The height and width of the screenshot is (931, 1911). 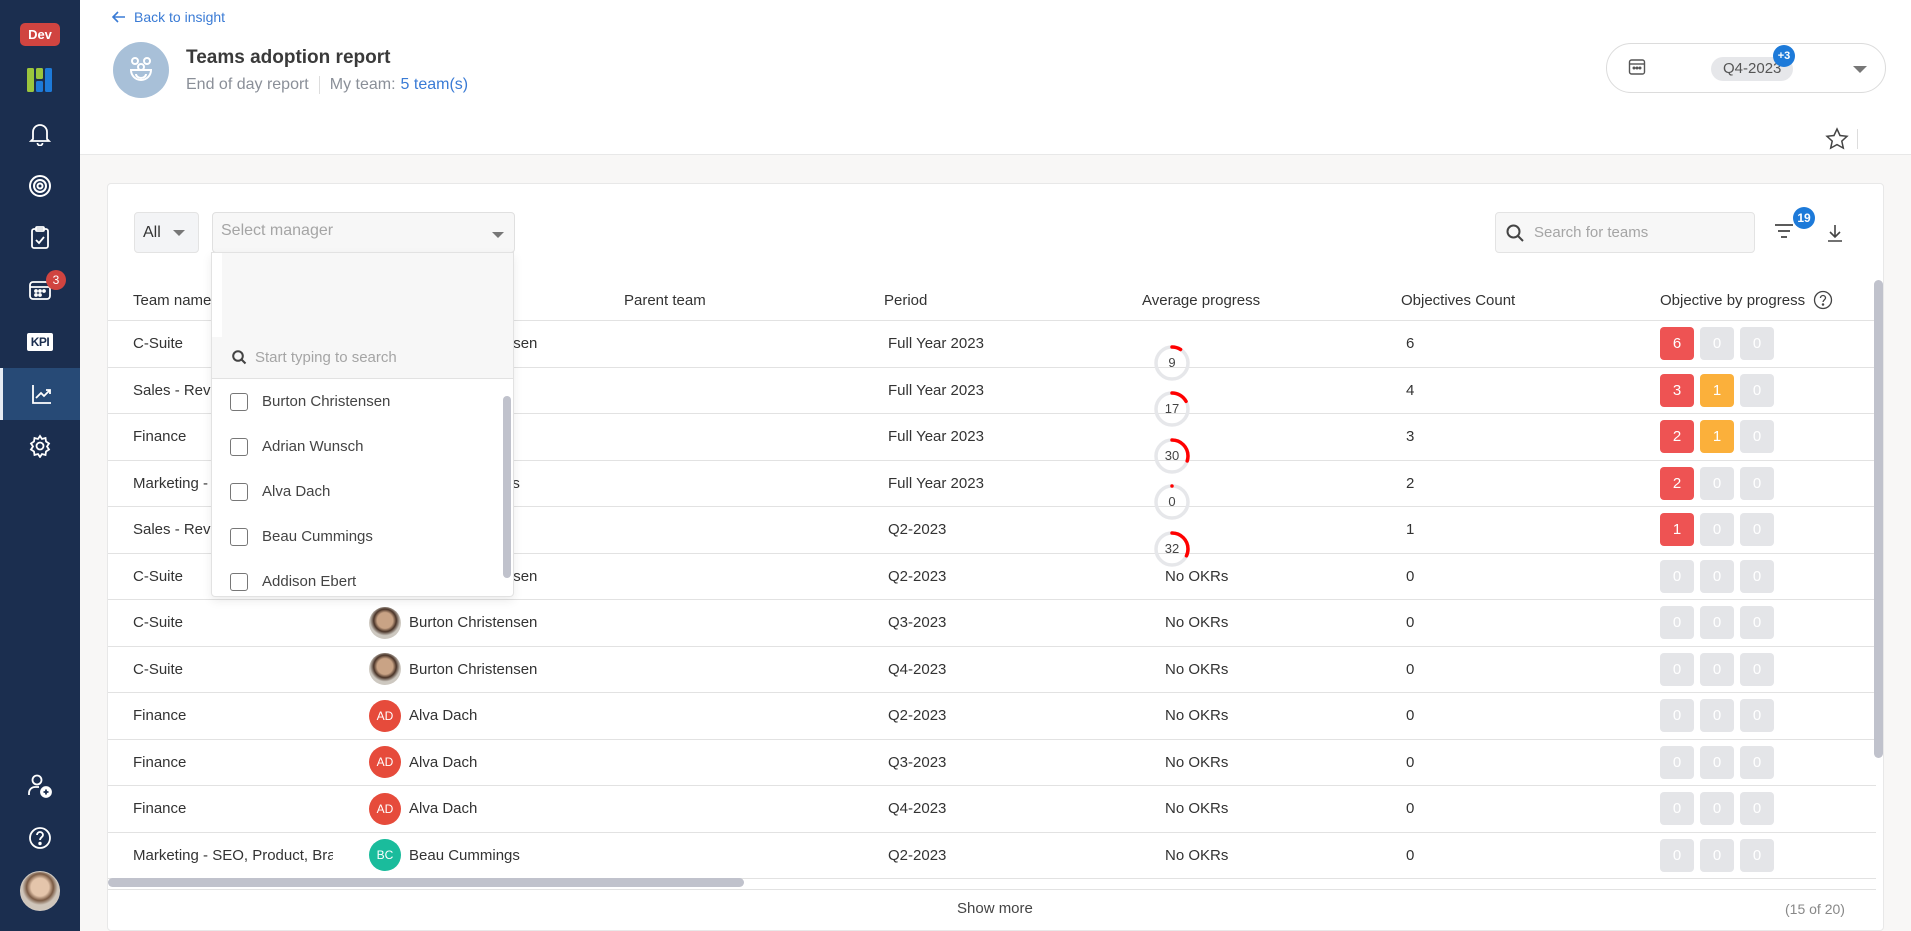 What do you see at coordinates (357, 536) in the screenshot?
I see `manager-option: Beau Cummings` at bounding box center [357, 536].